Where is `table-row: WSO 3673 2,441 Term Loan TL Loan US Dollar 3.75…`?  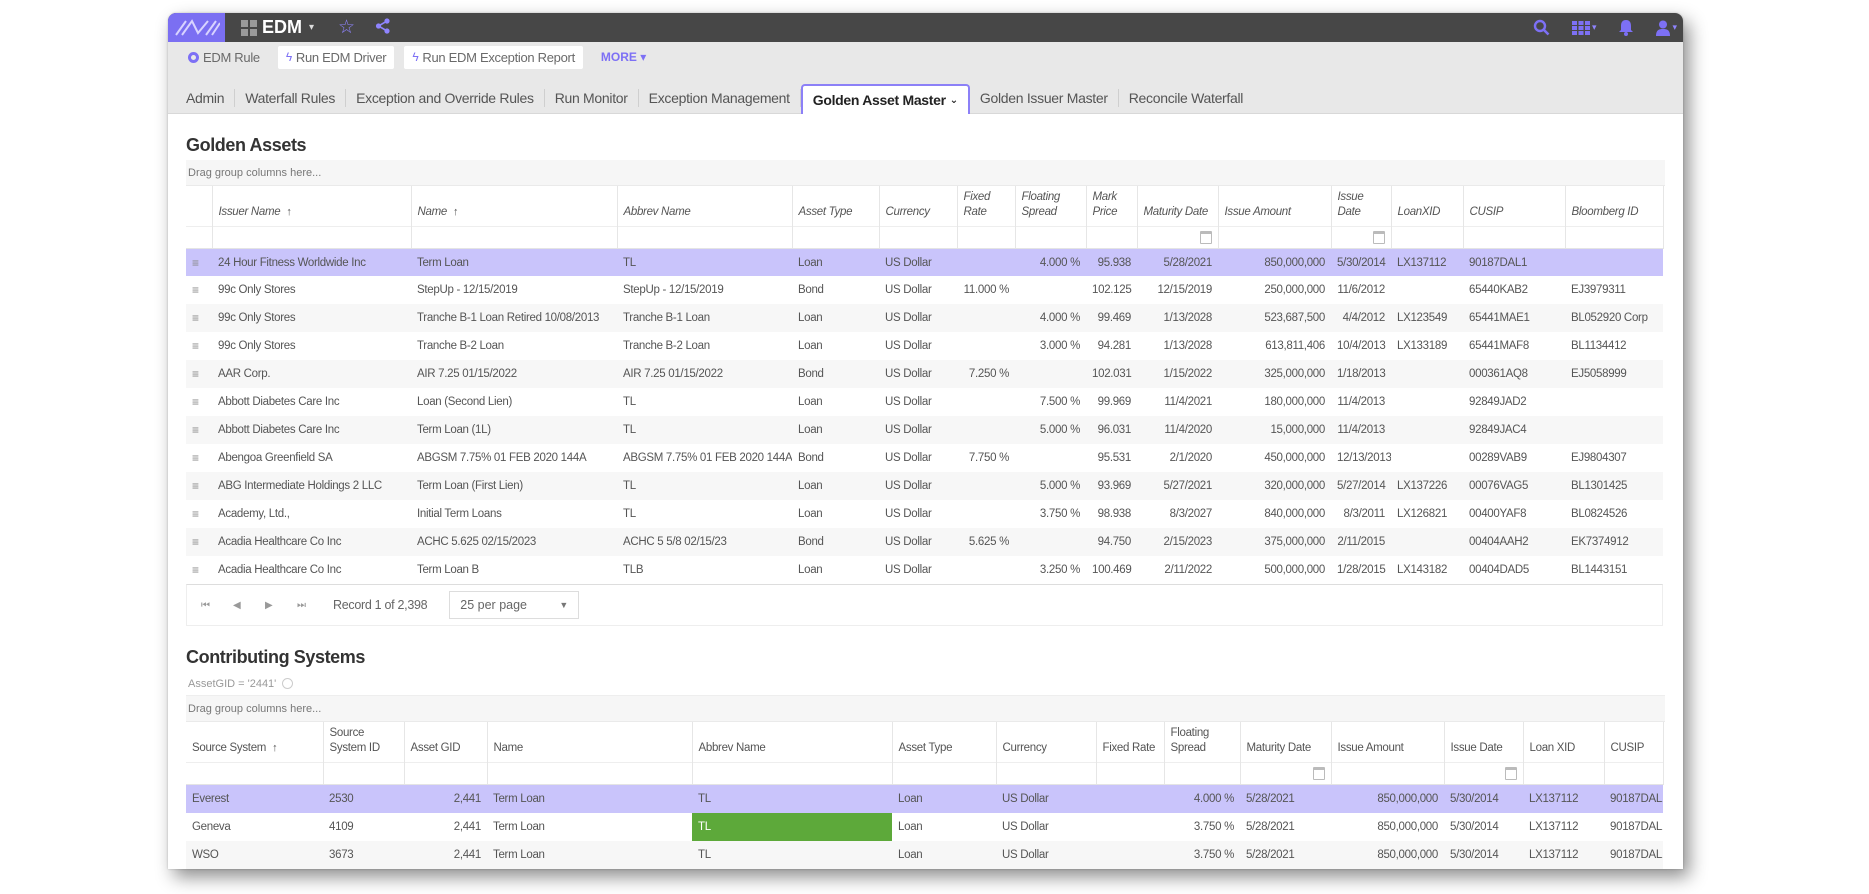
table-row: WSO 3673 2,441 Term Loan TL Loan US Dollar 3.75… is located at coordinates (924, 854).